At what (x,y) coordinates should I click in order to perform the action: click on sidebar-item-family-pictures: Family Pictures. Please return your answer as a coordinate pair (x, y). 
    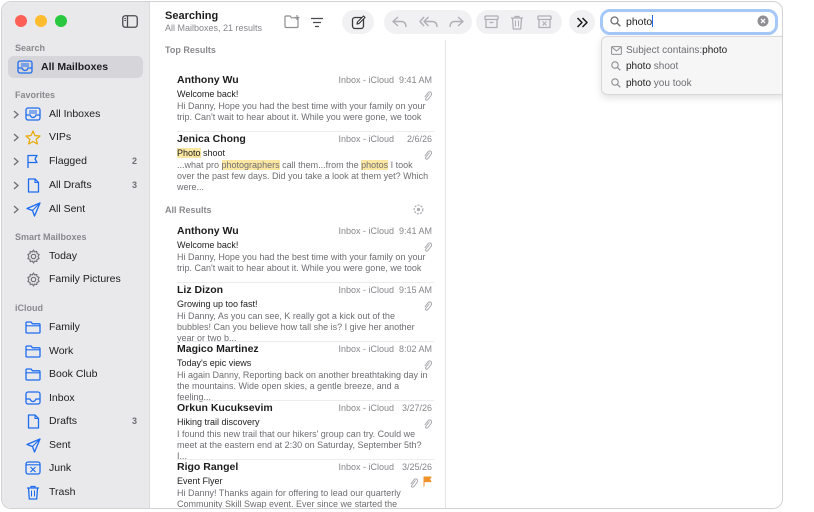
    Looking at the image, I should click on (75, 279).